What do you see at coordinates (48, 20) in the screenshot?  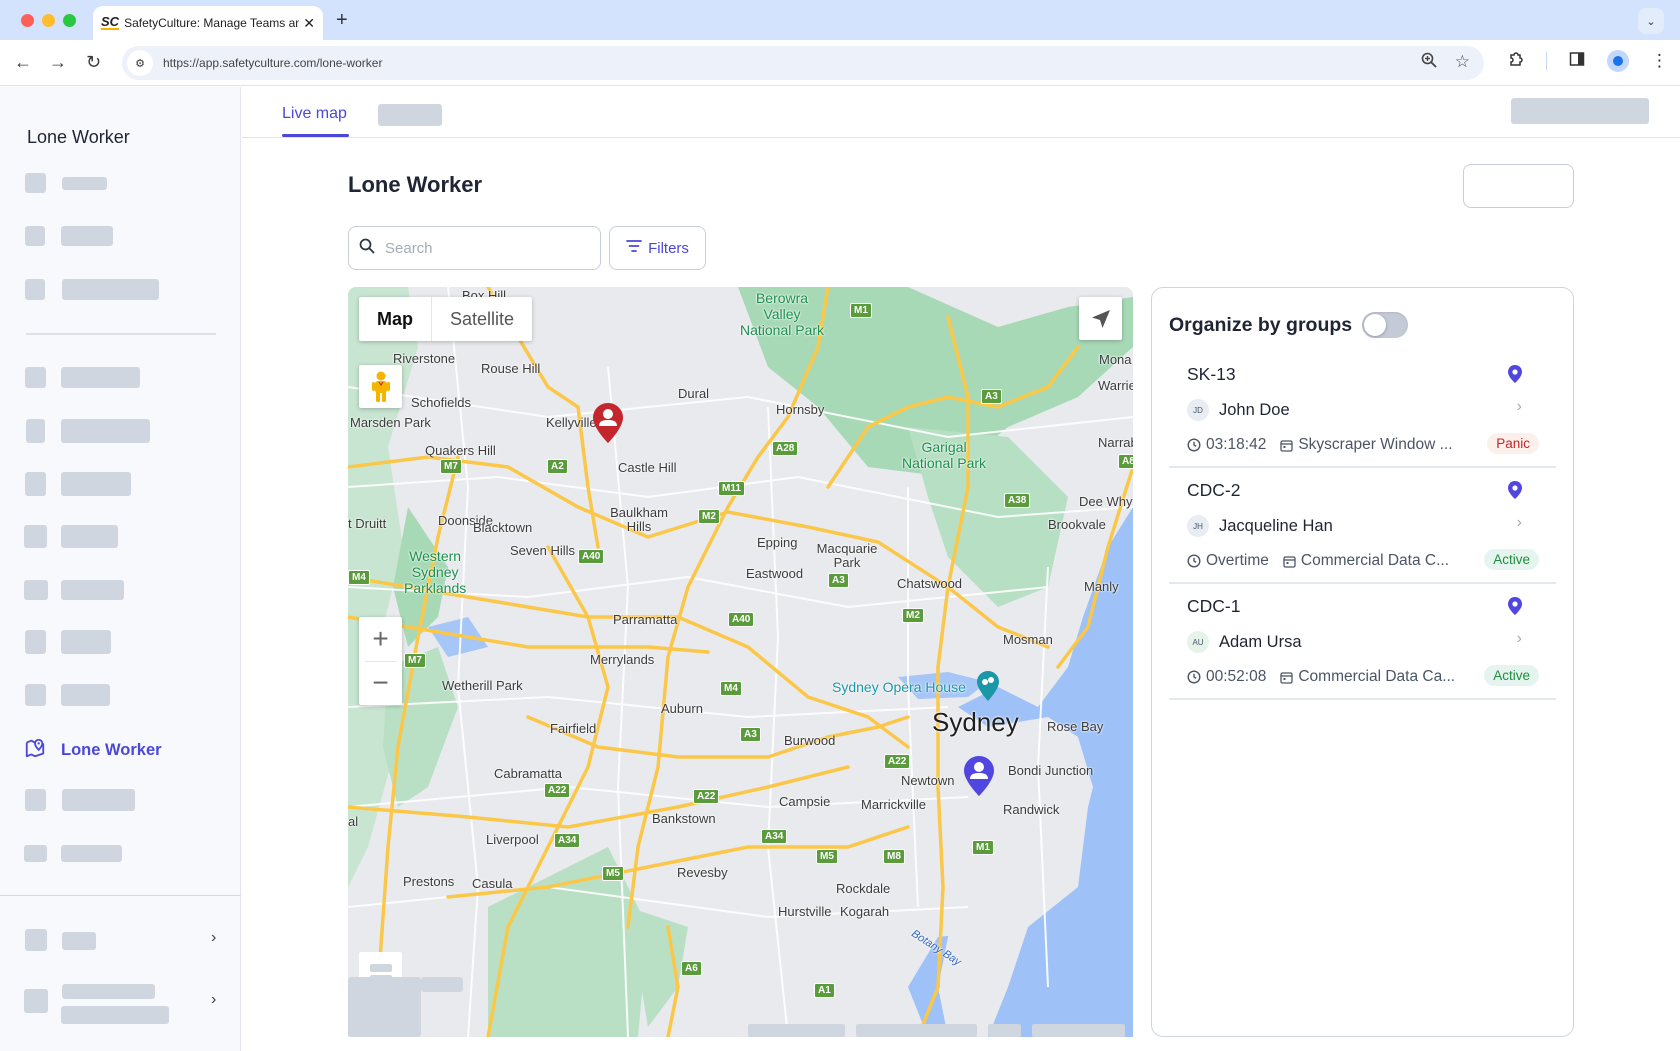 I see `window-minimize-button` at bounding box center [48, 20].